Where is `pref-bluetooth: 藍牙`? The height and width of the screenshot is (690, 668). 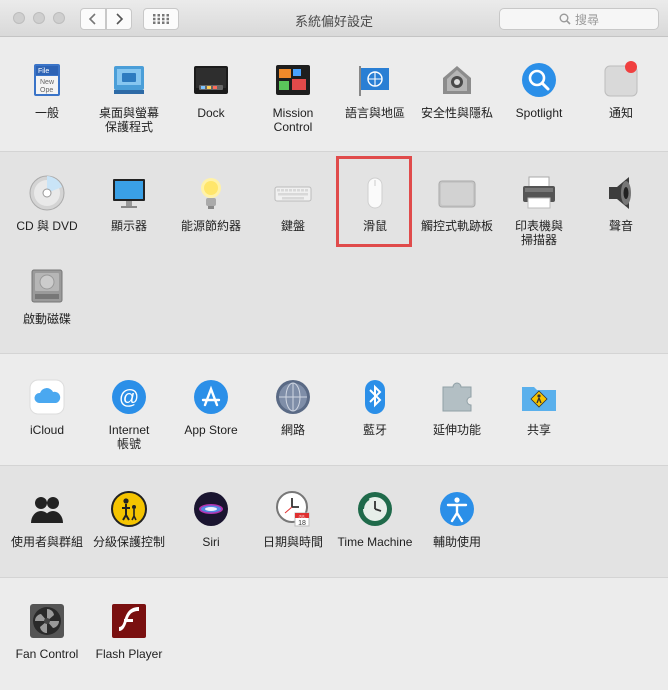
pref-bluetooth: 藍牙 is located at coordinates (375, 407).